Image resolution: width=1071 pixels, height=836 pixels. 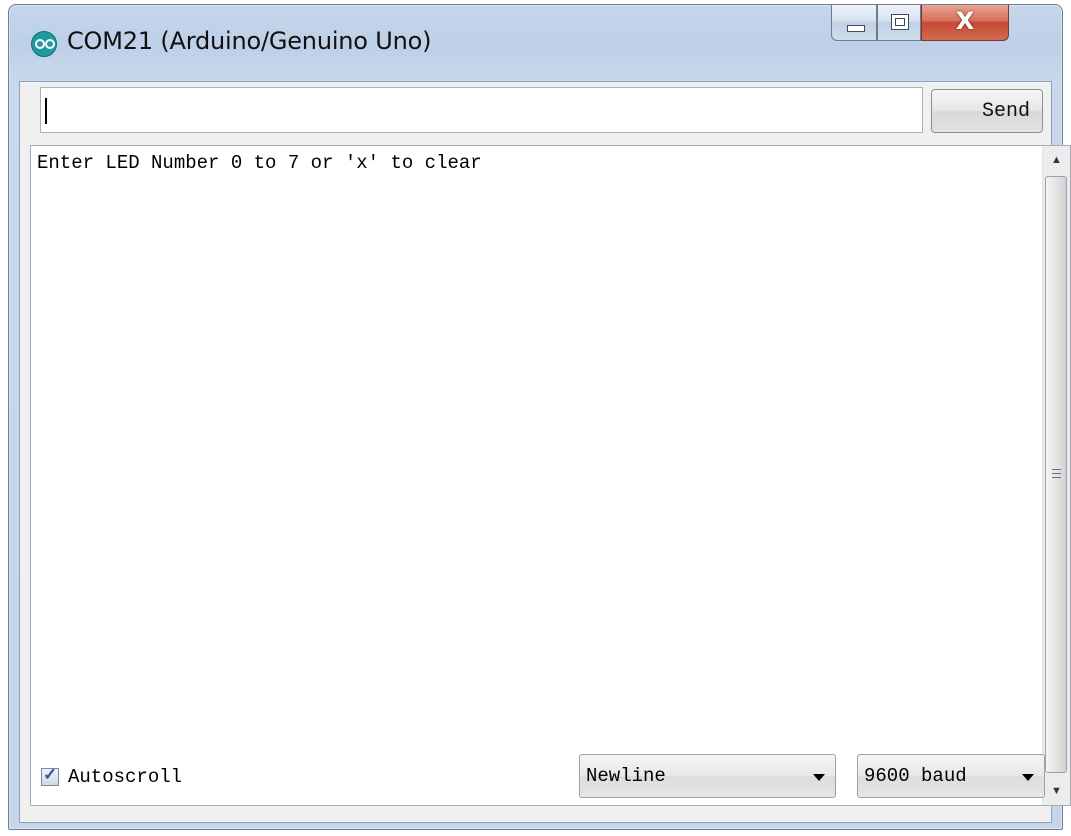 I want to click on text-caret, so click(x=46, y=111).